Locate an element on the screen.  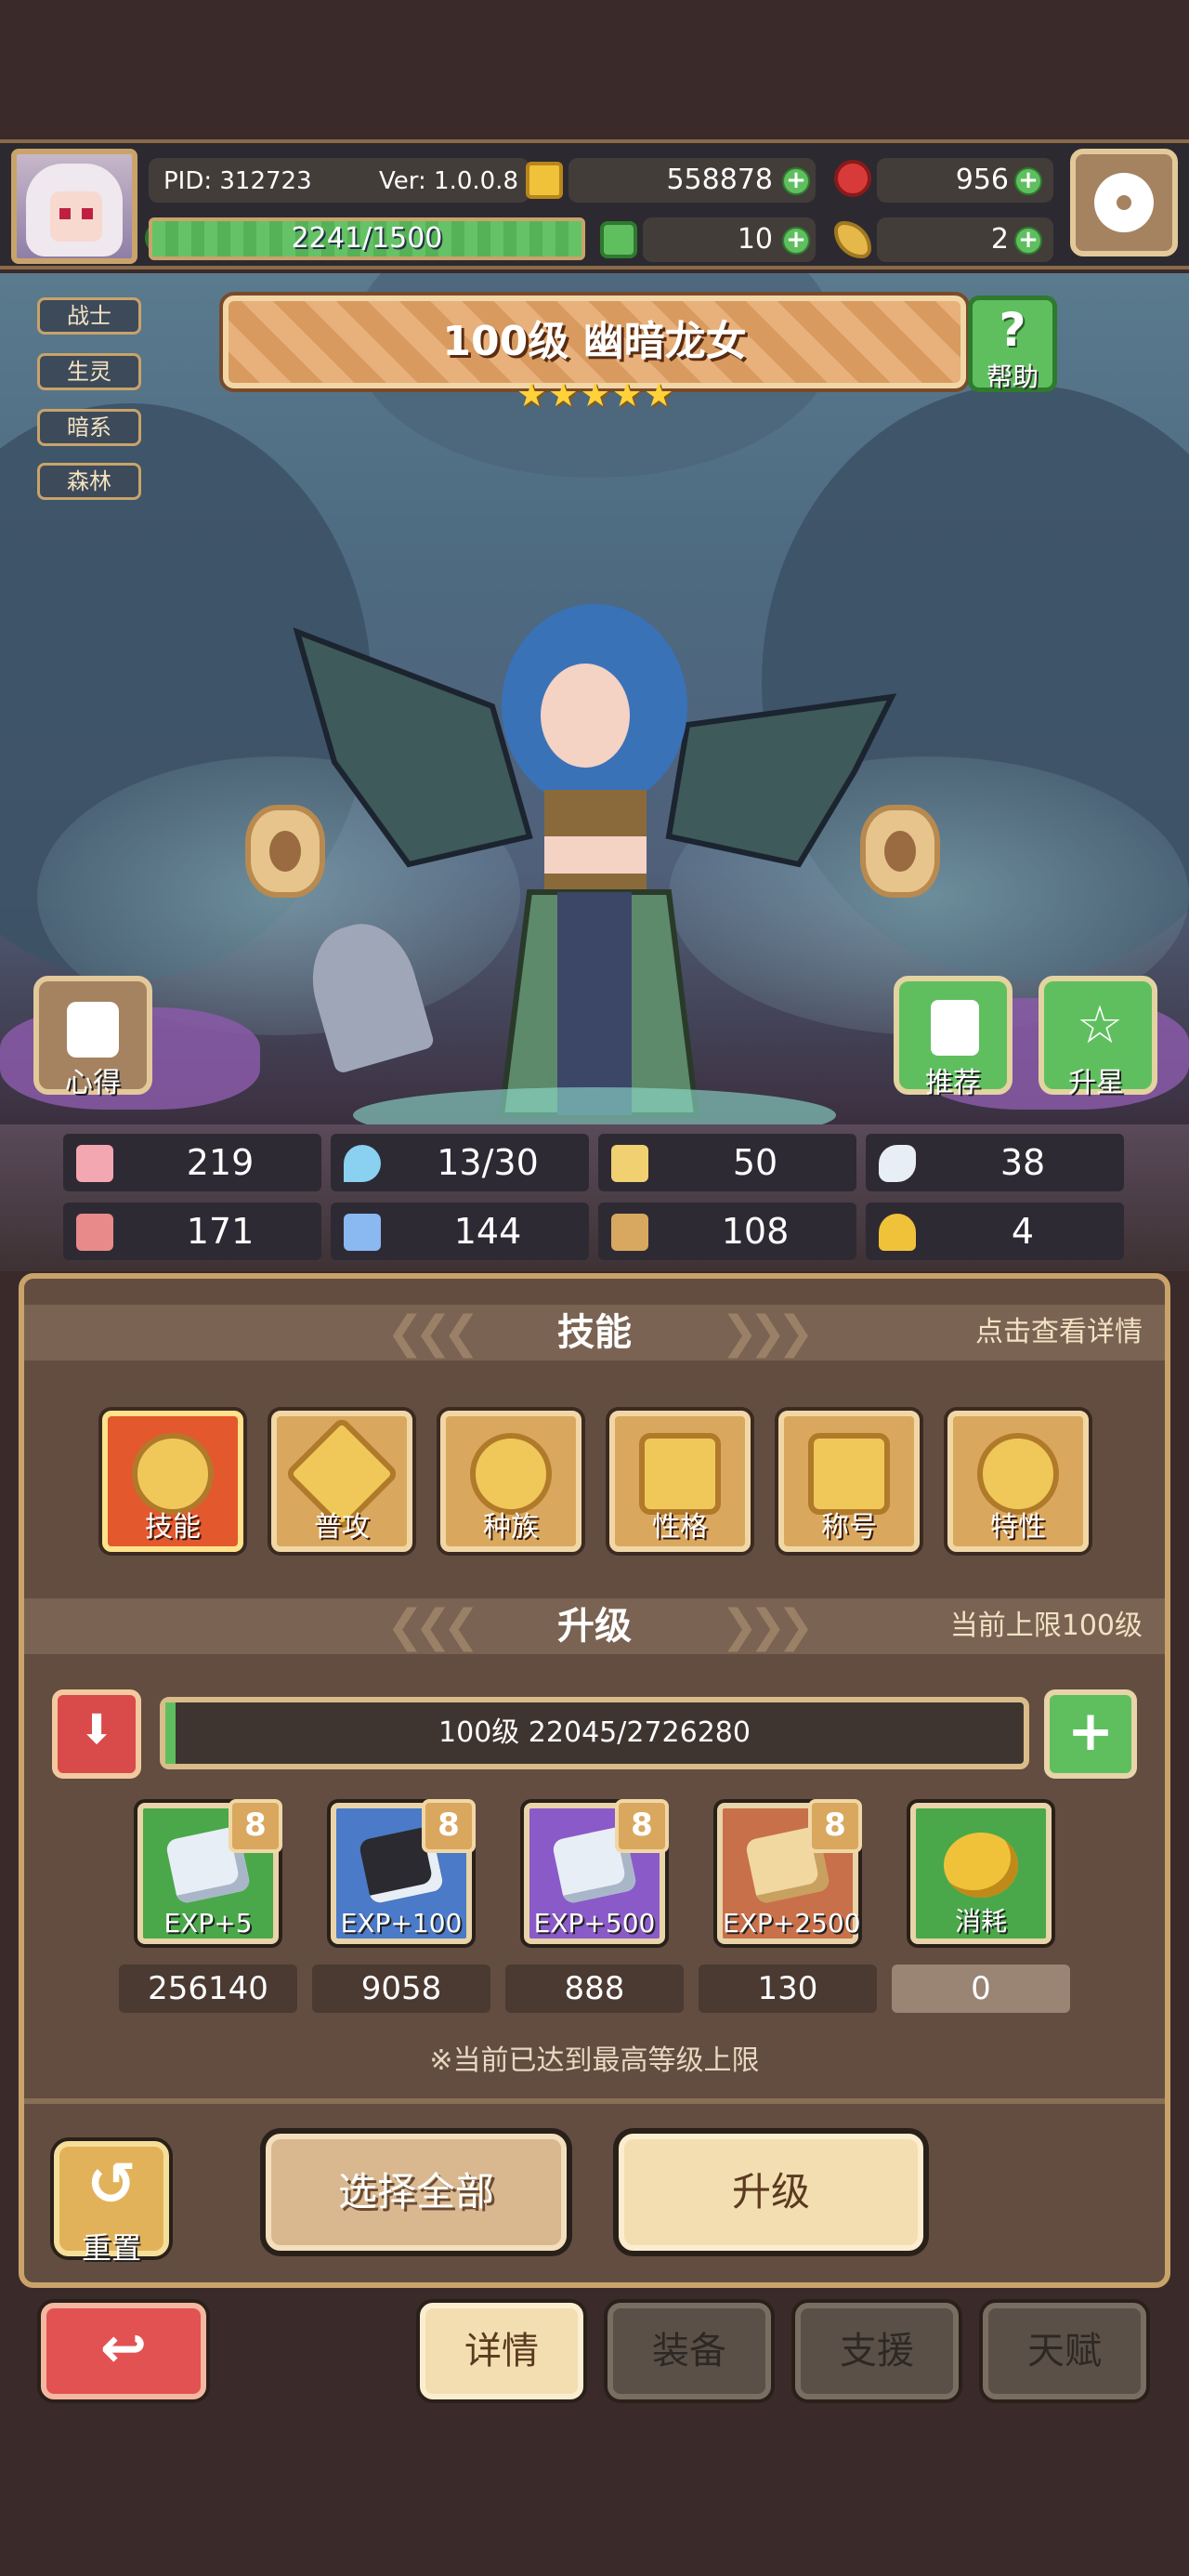
back-button is located at coordinates (123, 2351).